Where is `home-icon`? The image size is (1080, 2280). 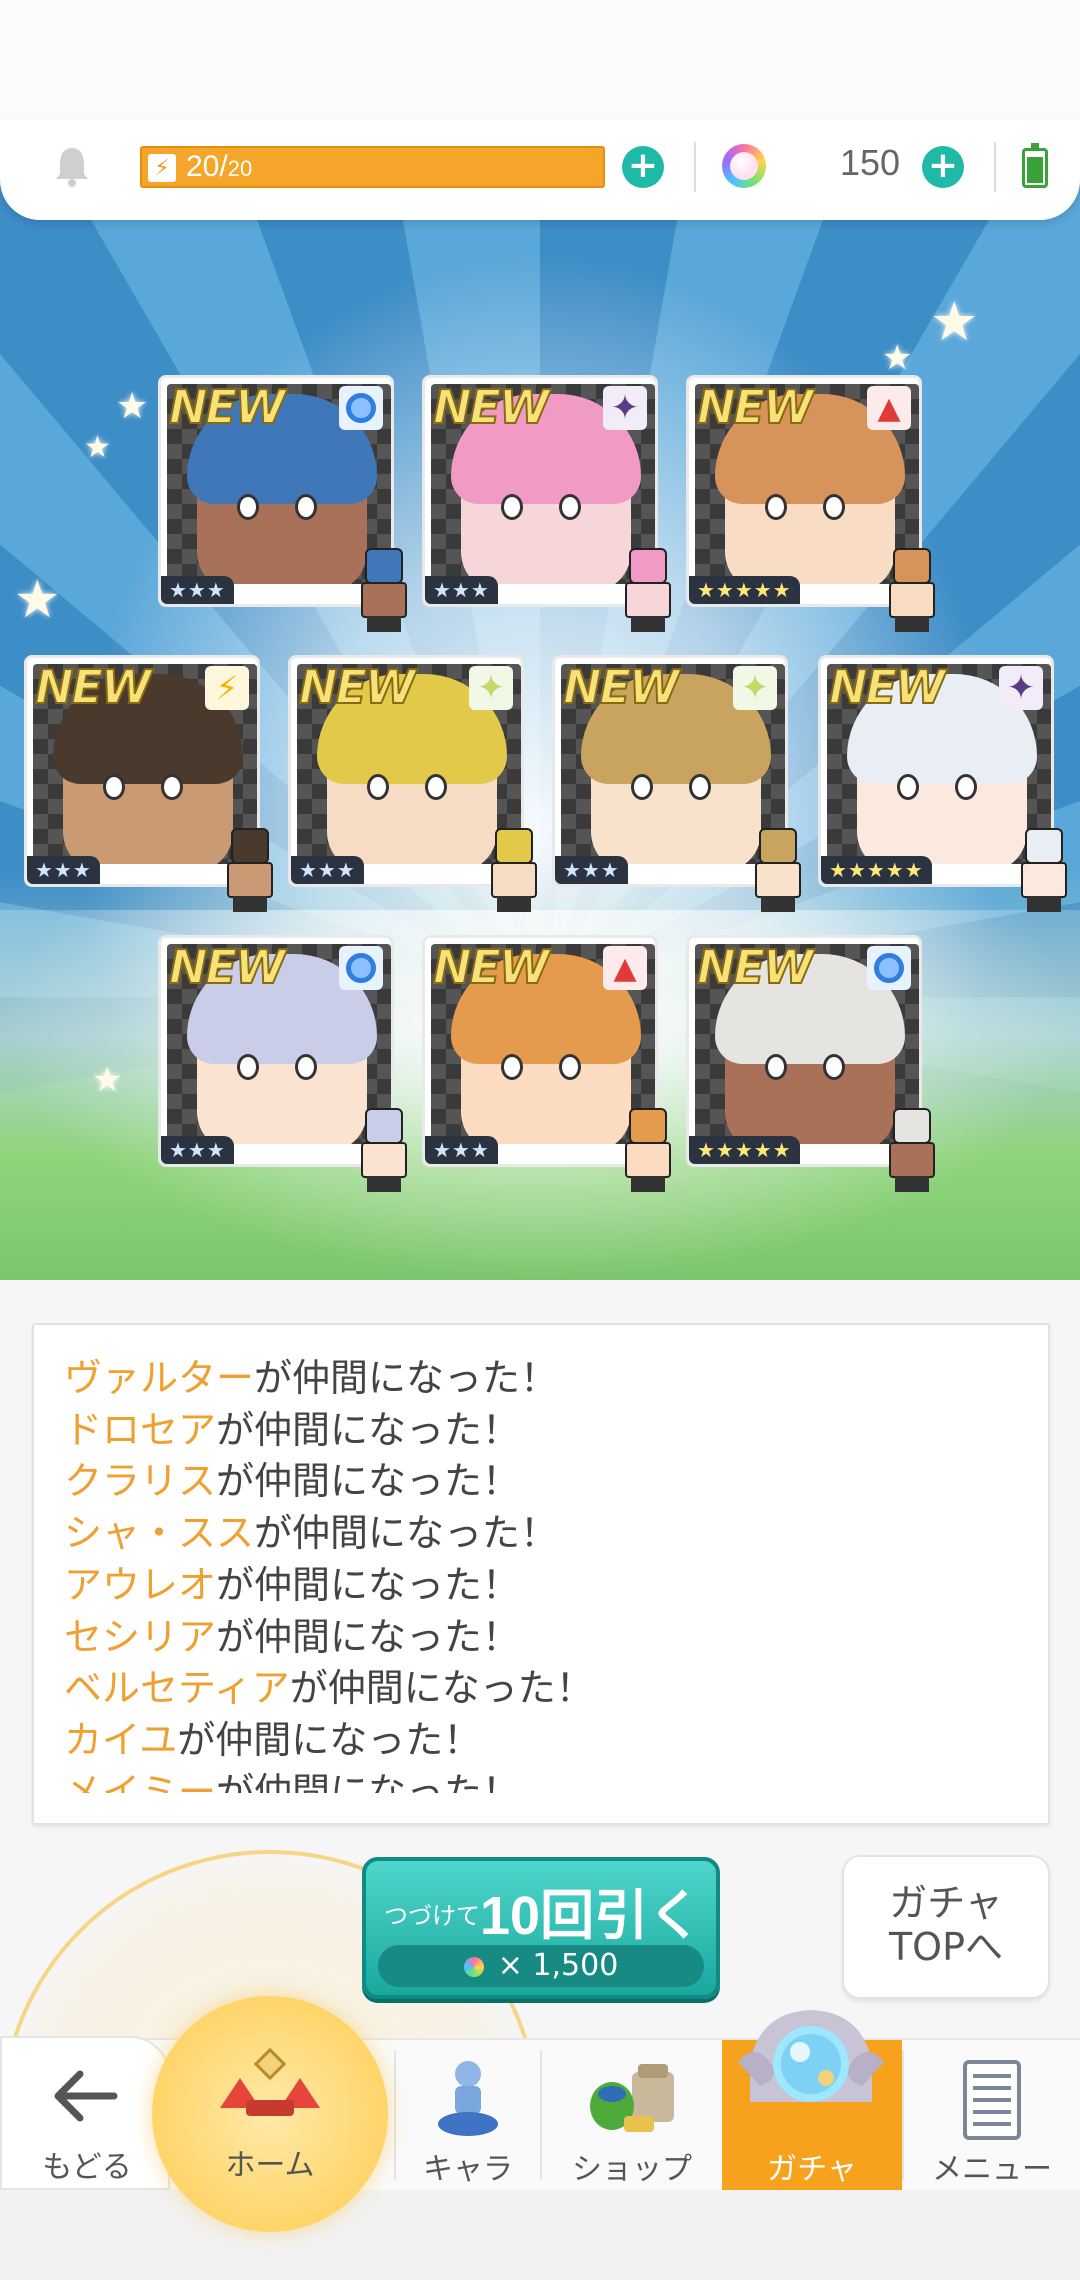 home-icon is located at coordinates (270, 2082).